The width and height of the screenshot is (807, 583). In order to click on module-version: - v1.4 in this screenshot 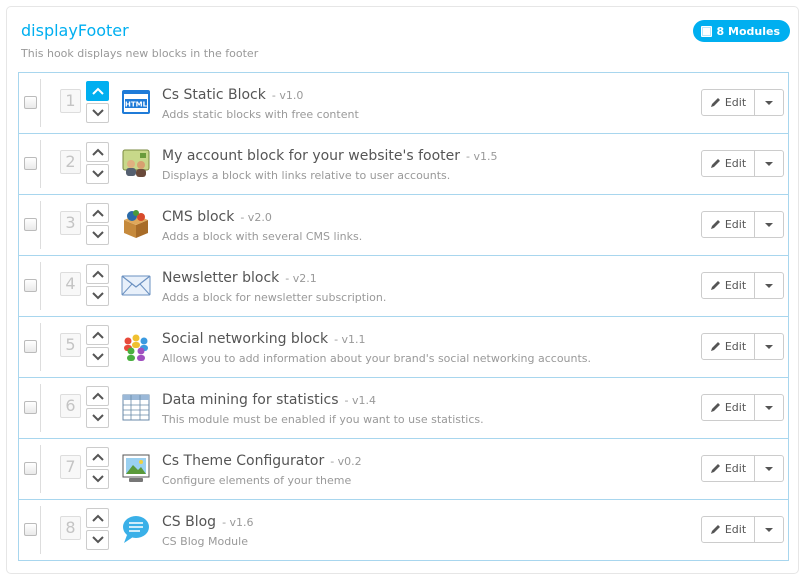, I will do `click(360, 400)`.